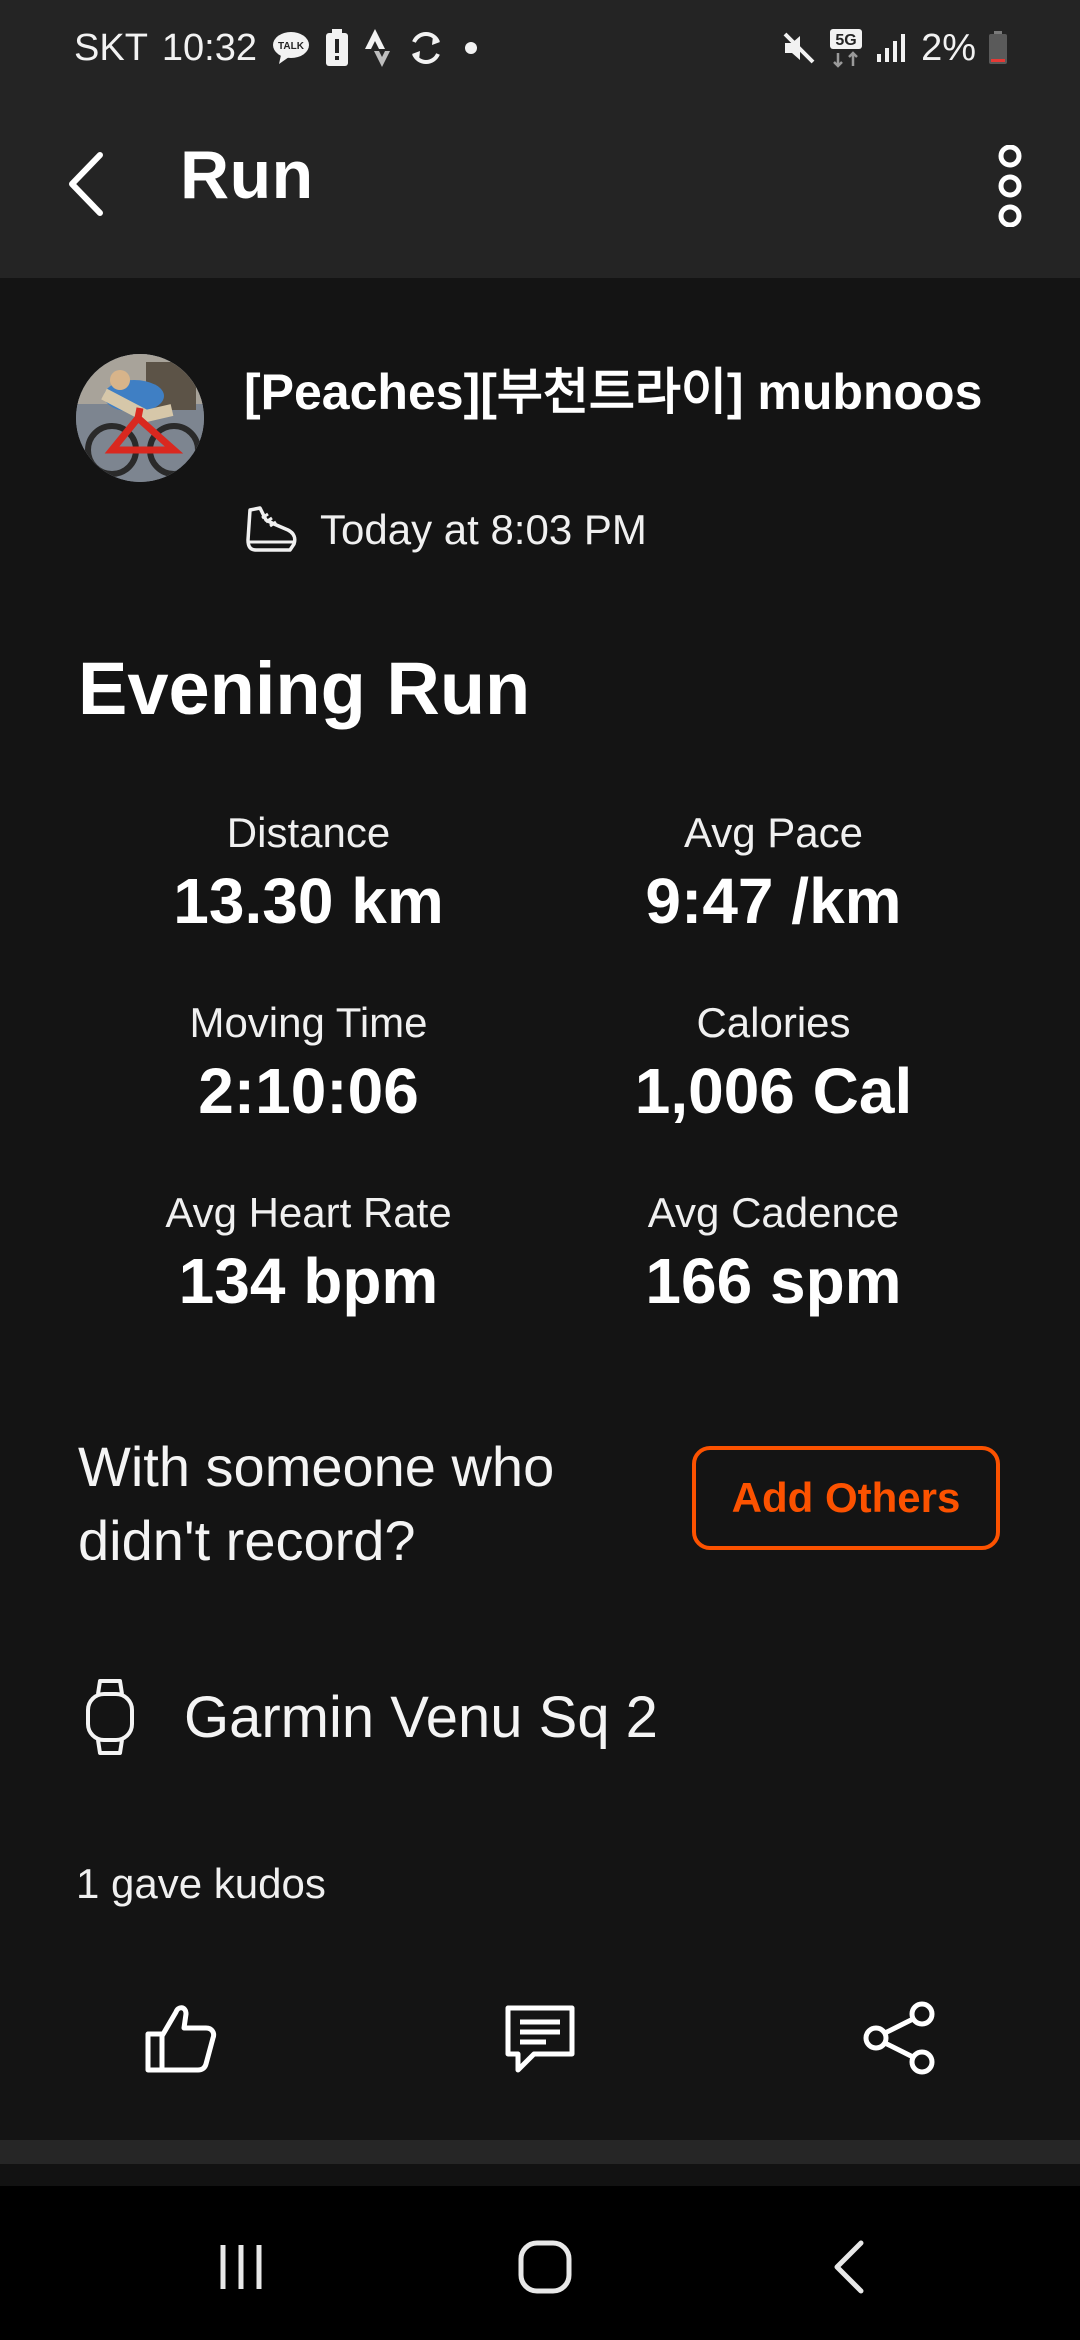  I want to click on stat-avg-cadence: Avg Cadence 166 spm, so click(773, 1256).